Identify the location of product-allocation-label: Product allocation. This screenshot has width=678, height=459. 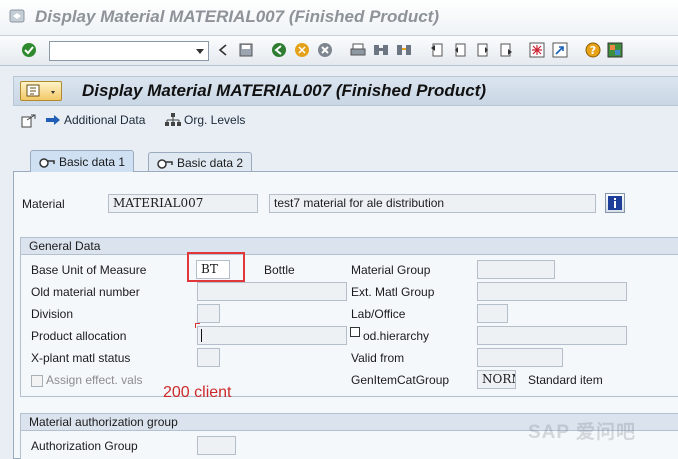
(79, 336).